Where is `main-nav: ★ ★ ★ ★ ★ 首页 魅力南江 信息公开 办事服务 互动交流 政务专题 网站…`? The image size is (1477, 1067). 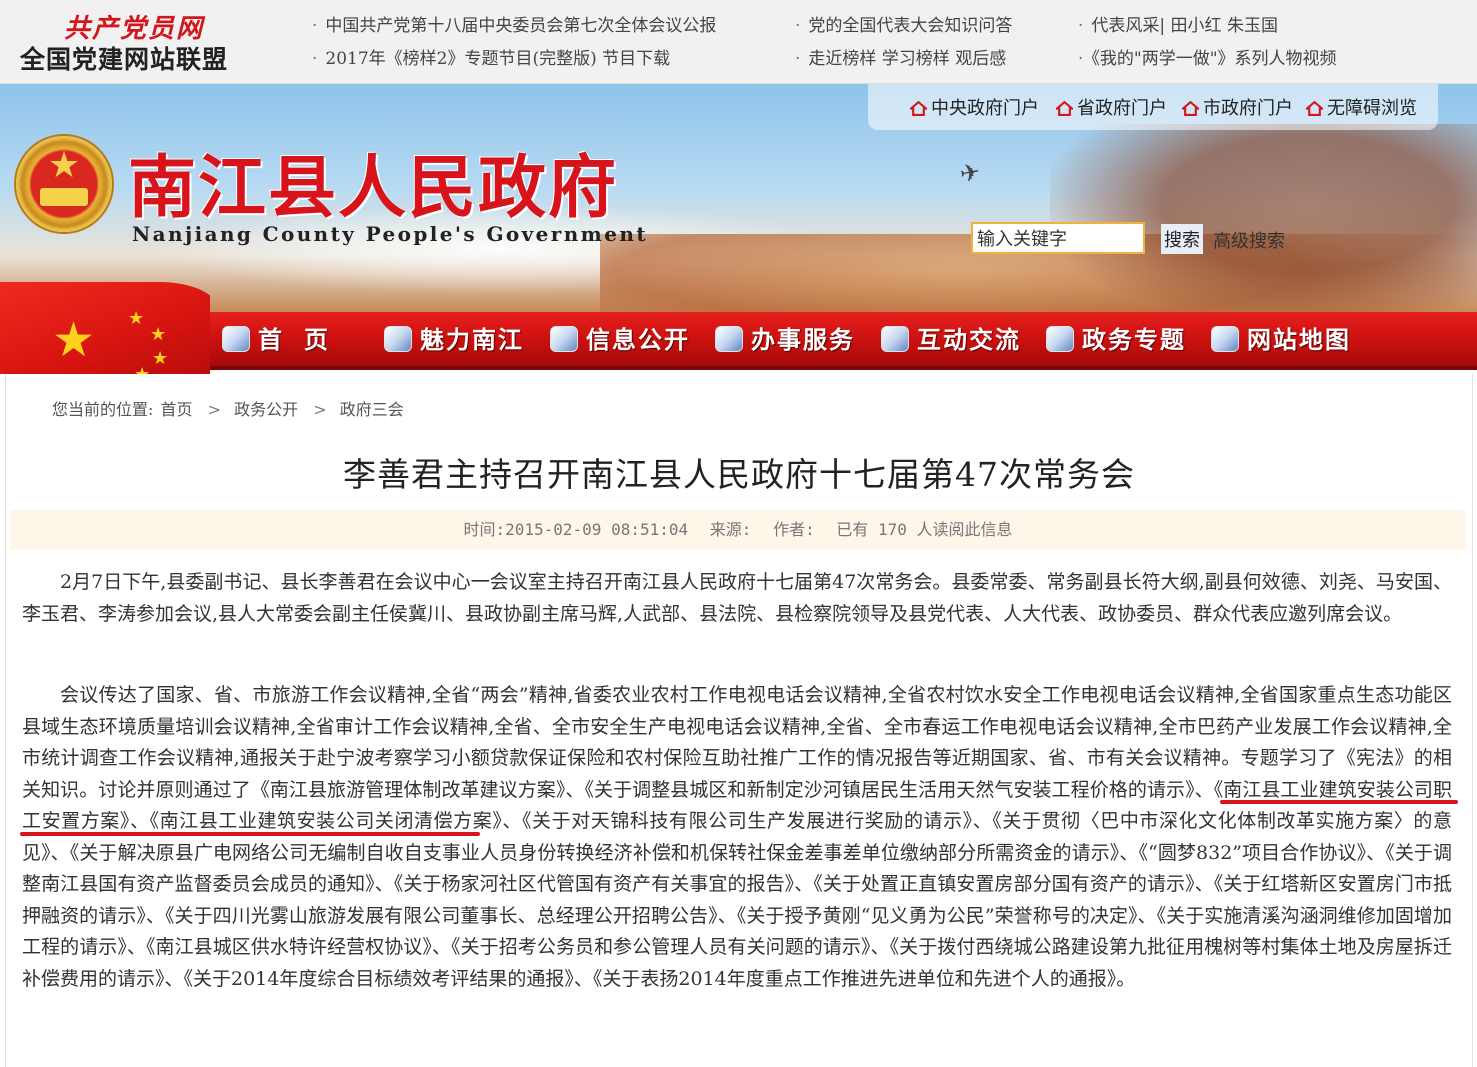
main-nav: ★ ★ ★ ★ ★ 首页 魅力南江 信息公开 办事服务 互动交流 政务专题 网站… is located at coordinates (738, 328).